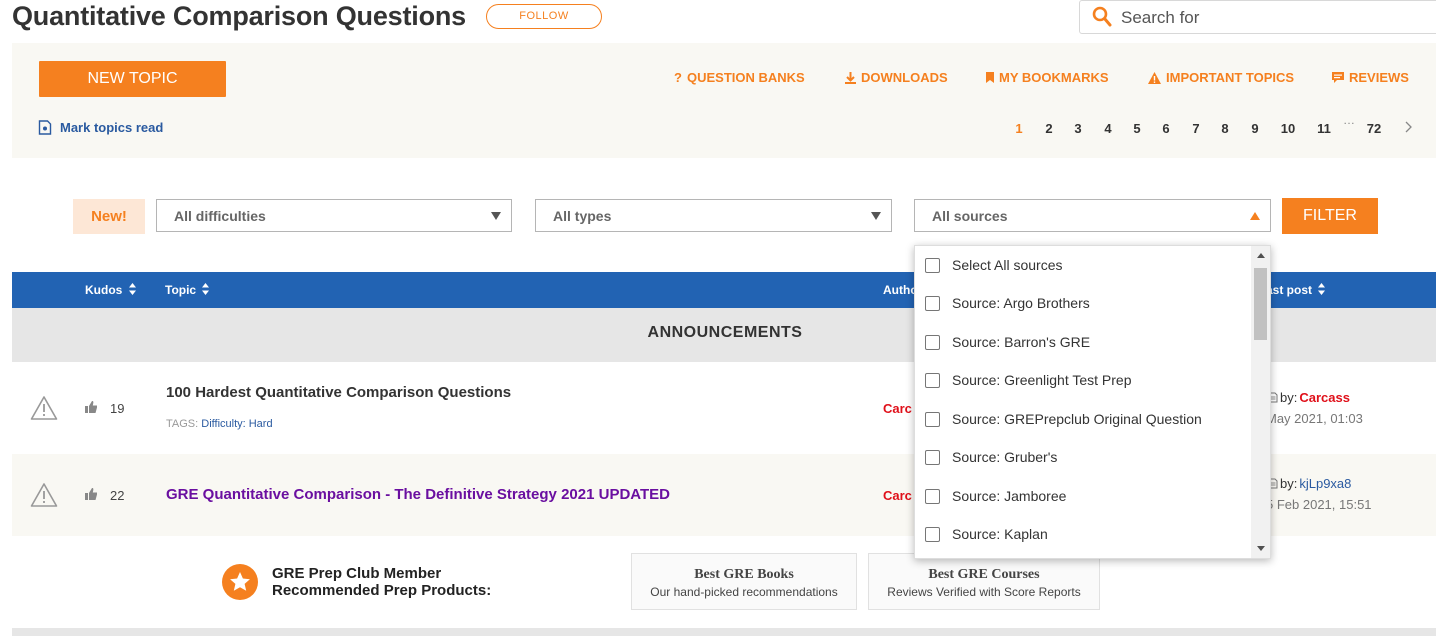  I want to click on topic-column-header: Topic, so click(187, 290).